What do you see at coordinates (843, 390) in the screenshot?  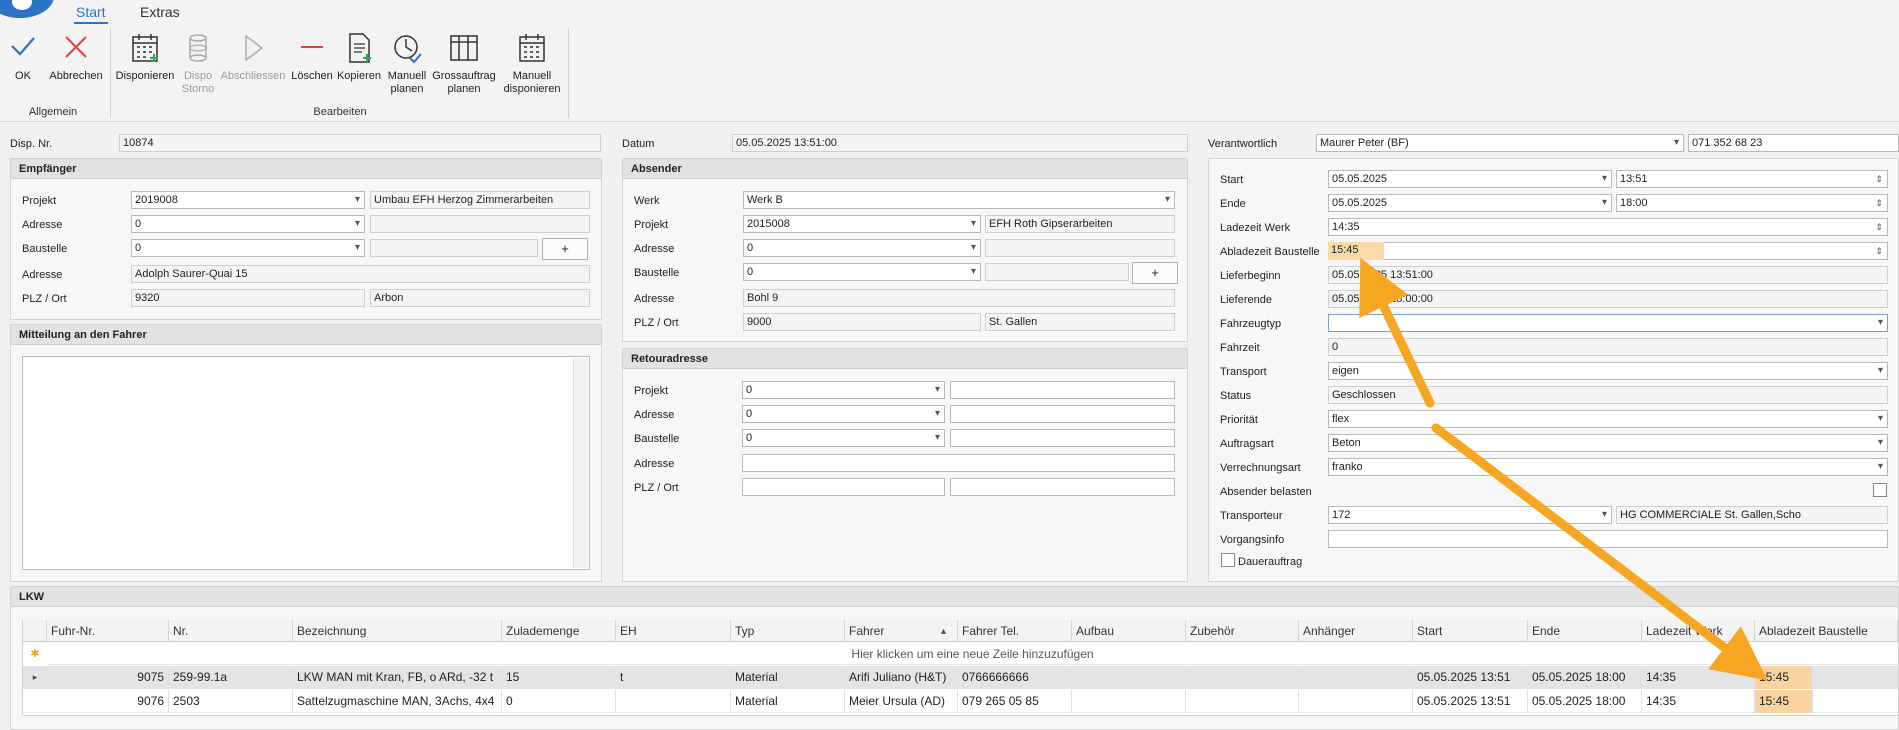 I see `ret-projekt-select: 0` at bounding box center [843, 390].